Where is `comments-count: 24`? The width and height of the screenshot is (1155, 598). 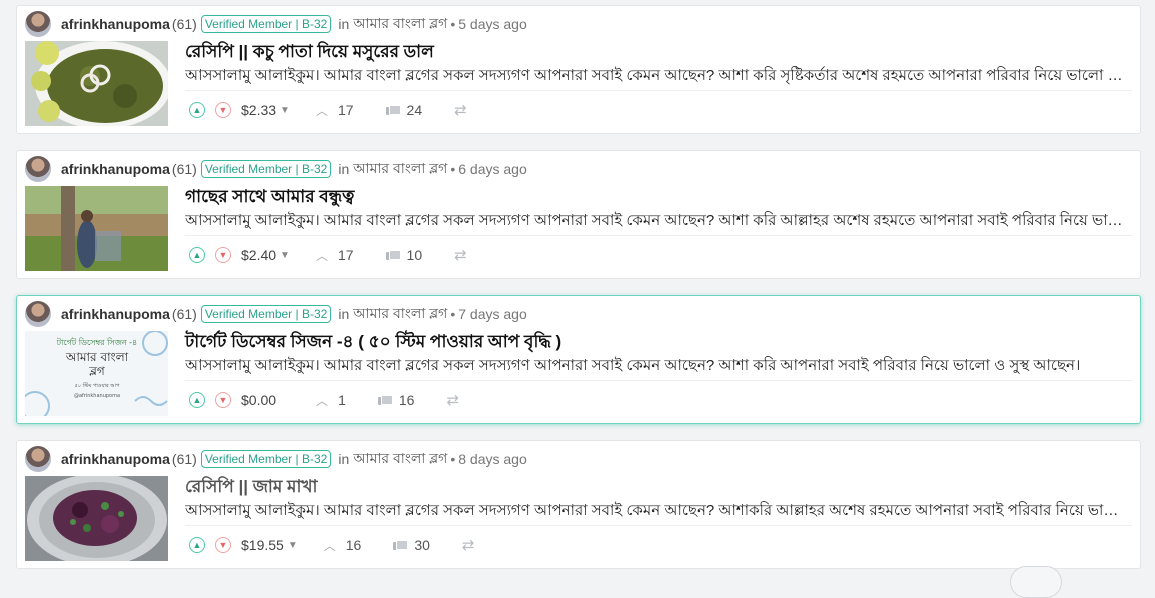 comments-count: 24 is located at coordinates (403, 110).